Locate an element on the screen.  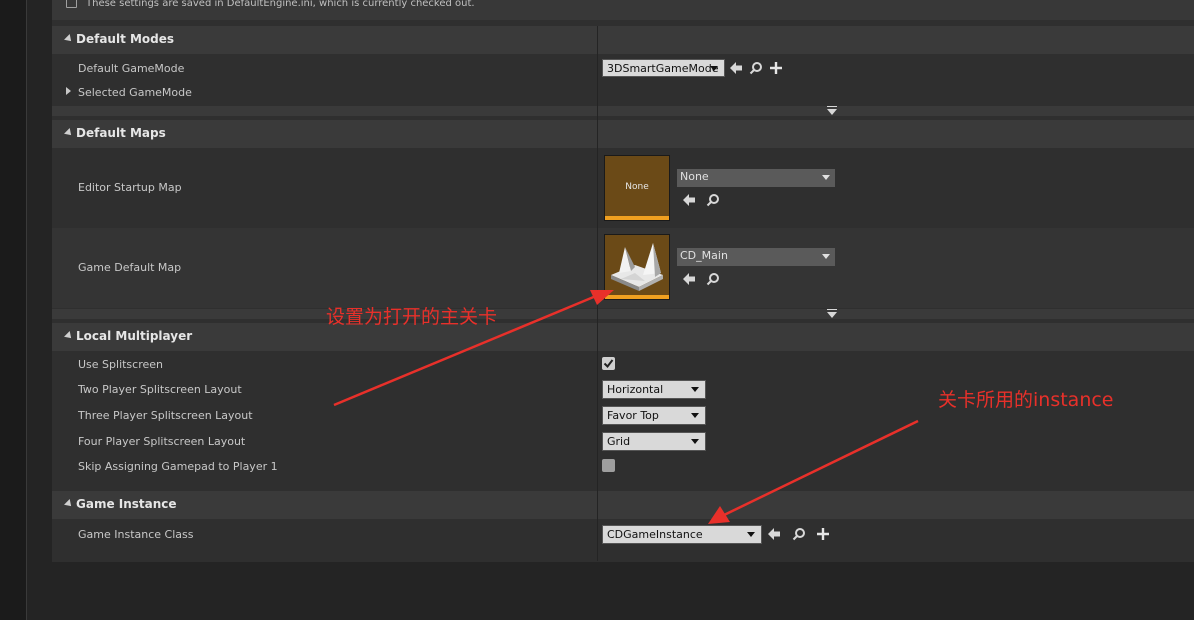
instance-annotation-text: 关卡所用的instance is located at coordinates (1026, 400).